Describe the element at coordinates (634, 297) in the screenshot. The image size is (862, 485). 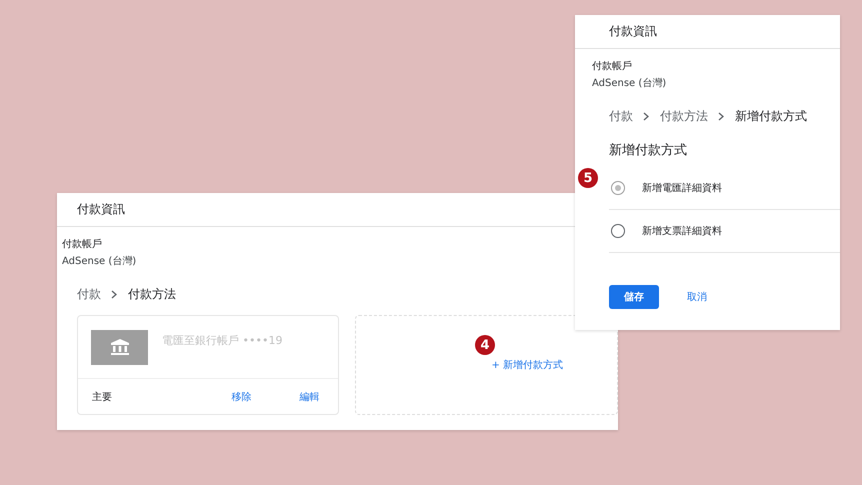
I see `save-button: 儲存` at that location.